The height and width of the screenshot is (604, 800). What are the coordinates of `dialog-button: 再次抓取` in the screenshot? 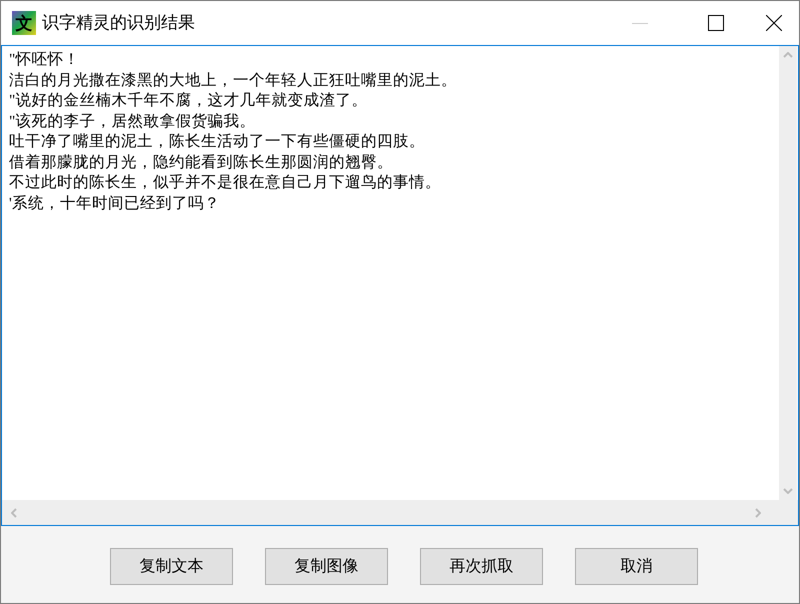 It's located at (481, 566).